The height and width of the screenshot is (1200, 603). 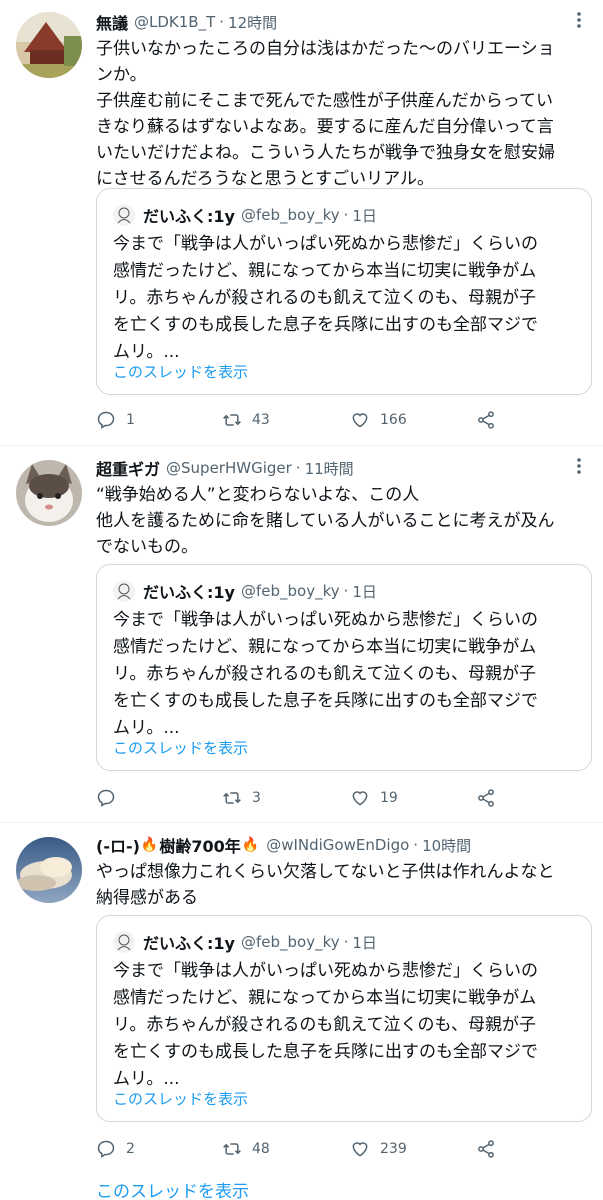 What do you see at coordinates (147, 898) in the screenshot?
I see `tweet-text-line: 納得感がある` at bounding box center [147, 898].